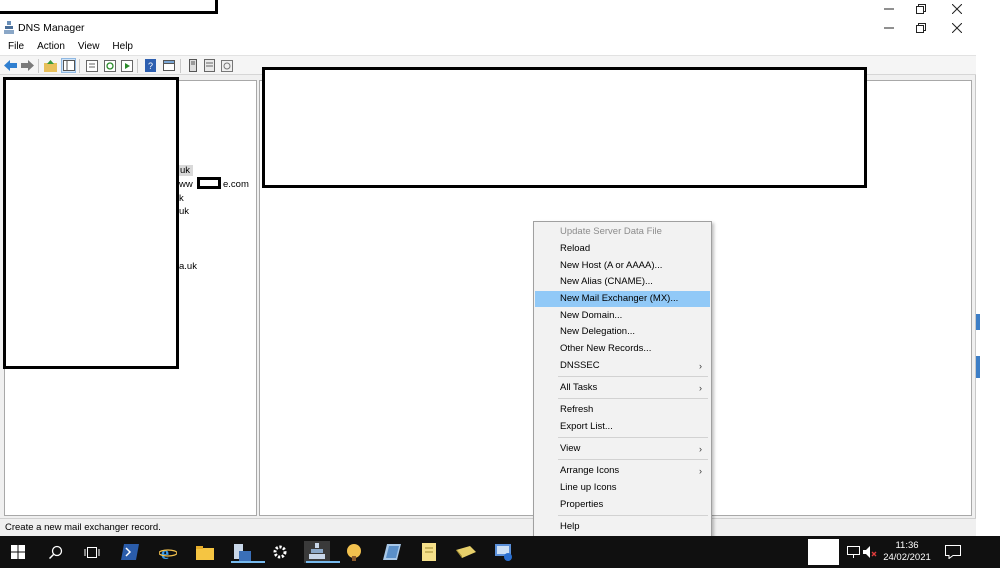 This screenshot has width=1000, height=568. What do you see at coordinates (51, 28) in the screenshot?
I see `window-title: DNS Manager` at bounding box center [51, 28].